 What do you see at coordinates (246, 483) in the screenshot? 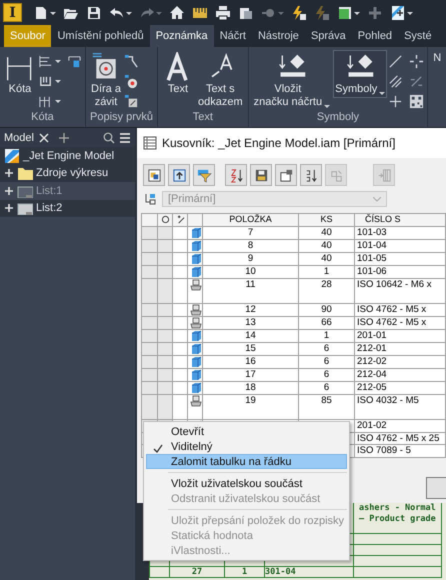
I see `menu-item: Vložit uživatelskou součást` at bounding box center [246, 483].